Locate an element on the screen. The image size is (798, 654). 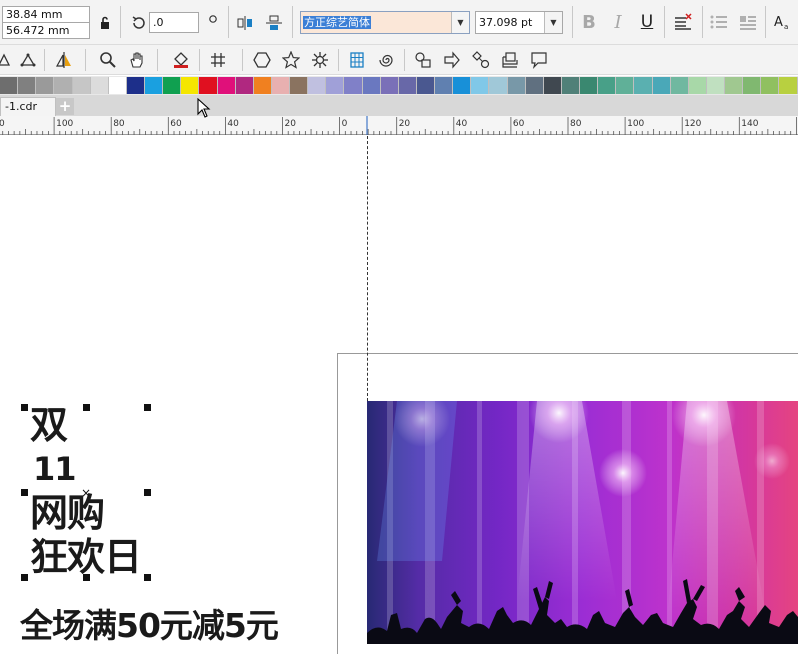
selected-text-object: 双 11 网购 狂欢日 × is located at coordinates (88, 493).